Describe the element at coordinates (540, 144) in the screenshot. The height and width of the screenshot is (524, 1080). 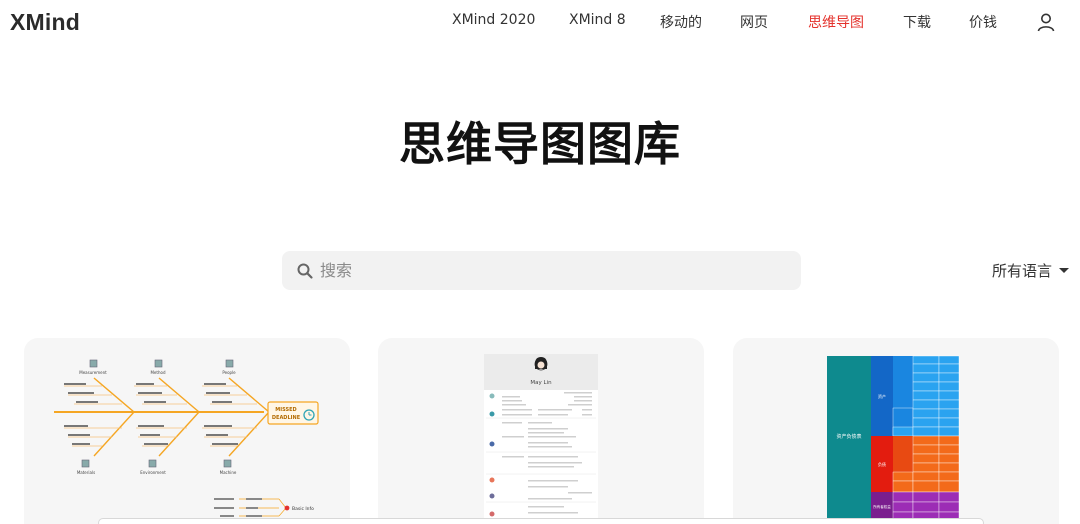
I see `page-title: 思维导图图库` at that location.